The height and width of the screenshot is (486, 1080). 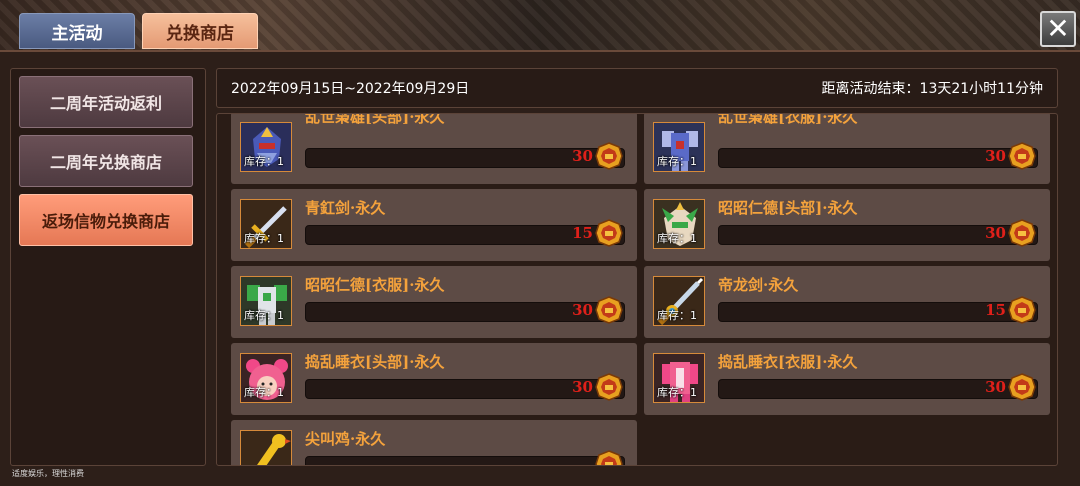 I want to click on item-name: 乱世枭雄[头部]·永久, so click(x=375, y=119).